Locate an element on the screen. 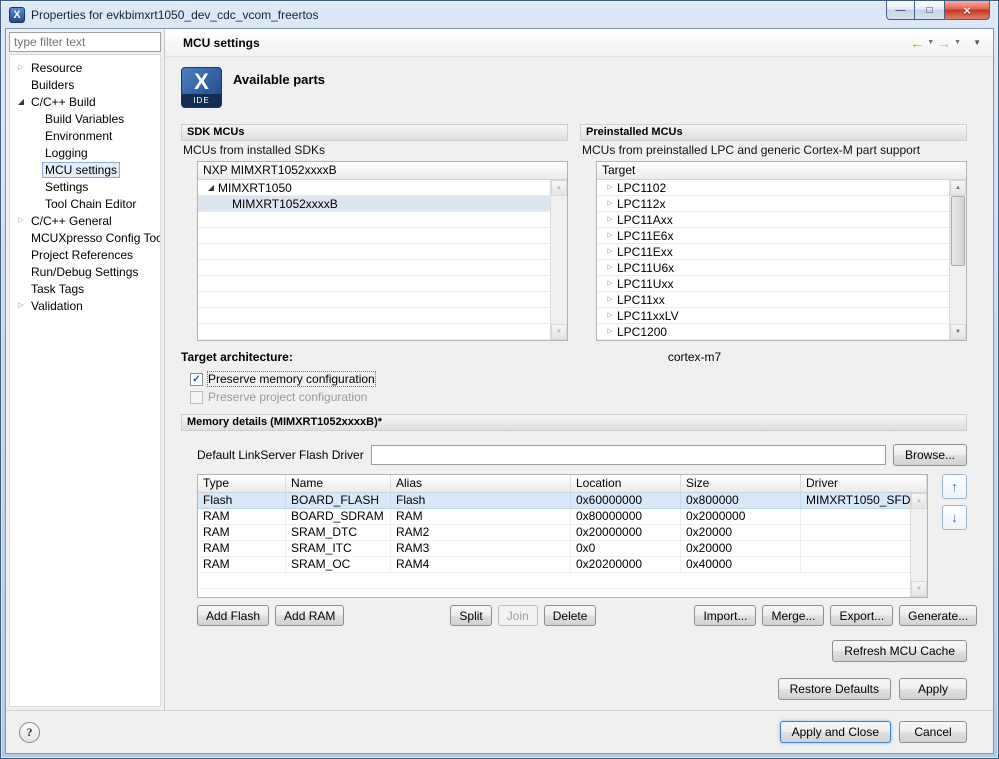  sdk-mcus-column-header: NXP MIMXRT1052xxxxB is located at coordinates (382, 171).